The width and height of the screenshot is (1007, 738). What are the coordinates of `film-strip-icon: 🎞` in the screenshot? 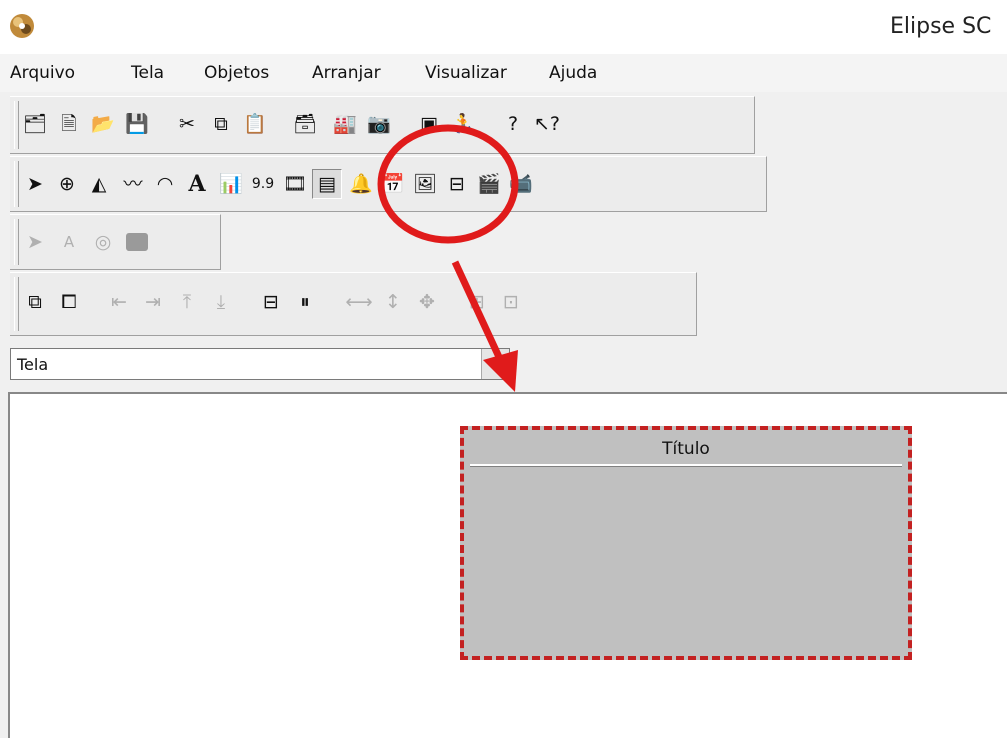 It's located at (295, 183).